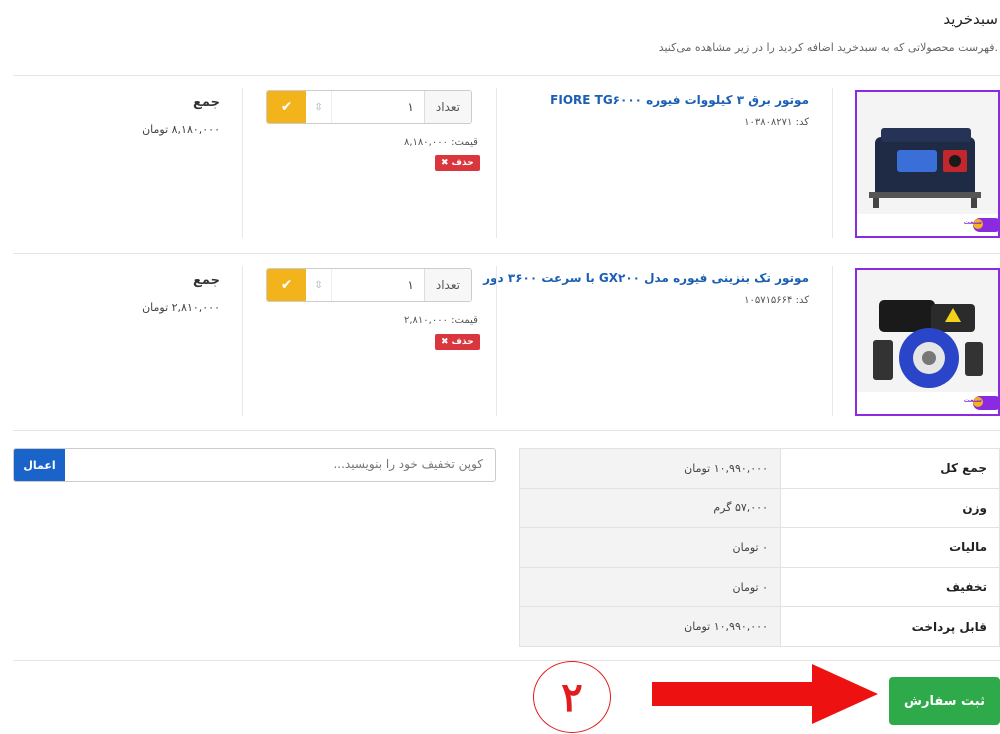  What do you see at coordinates (572, 697) in the screenshot?
I see `step-number-annotation: ۲` at bounding box center [572, 697].